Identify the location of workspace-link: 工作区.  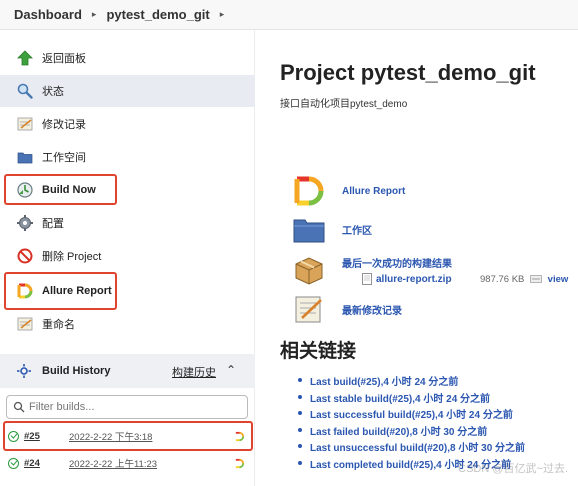
(357, 229).